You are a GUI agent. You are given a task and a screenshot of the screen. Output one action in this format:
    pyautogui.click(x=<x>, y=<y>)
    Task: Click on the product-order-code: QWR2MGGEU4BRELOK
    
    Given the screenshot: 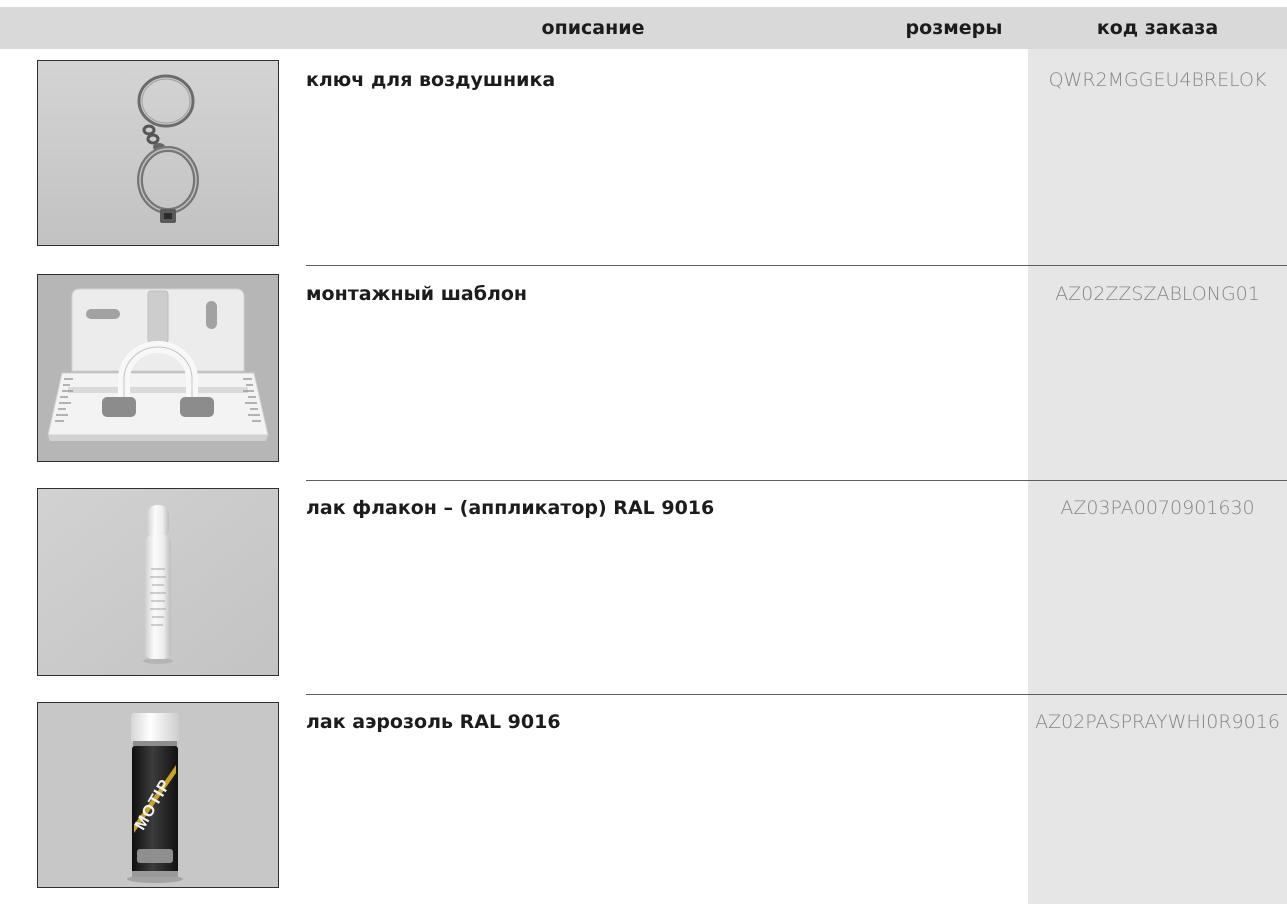 What is the action you would take?
    pyautogui.click(x=1157, y=80)
    